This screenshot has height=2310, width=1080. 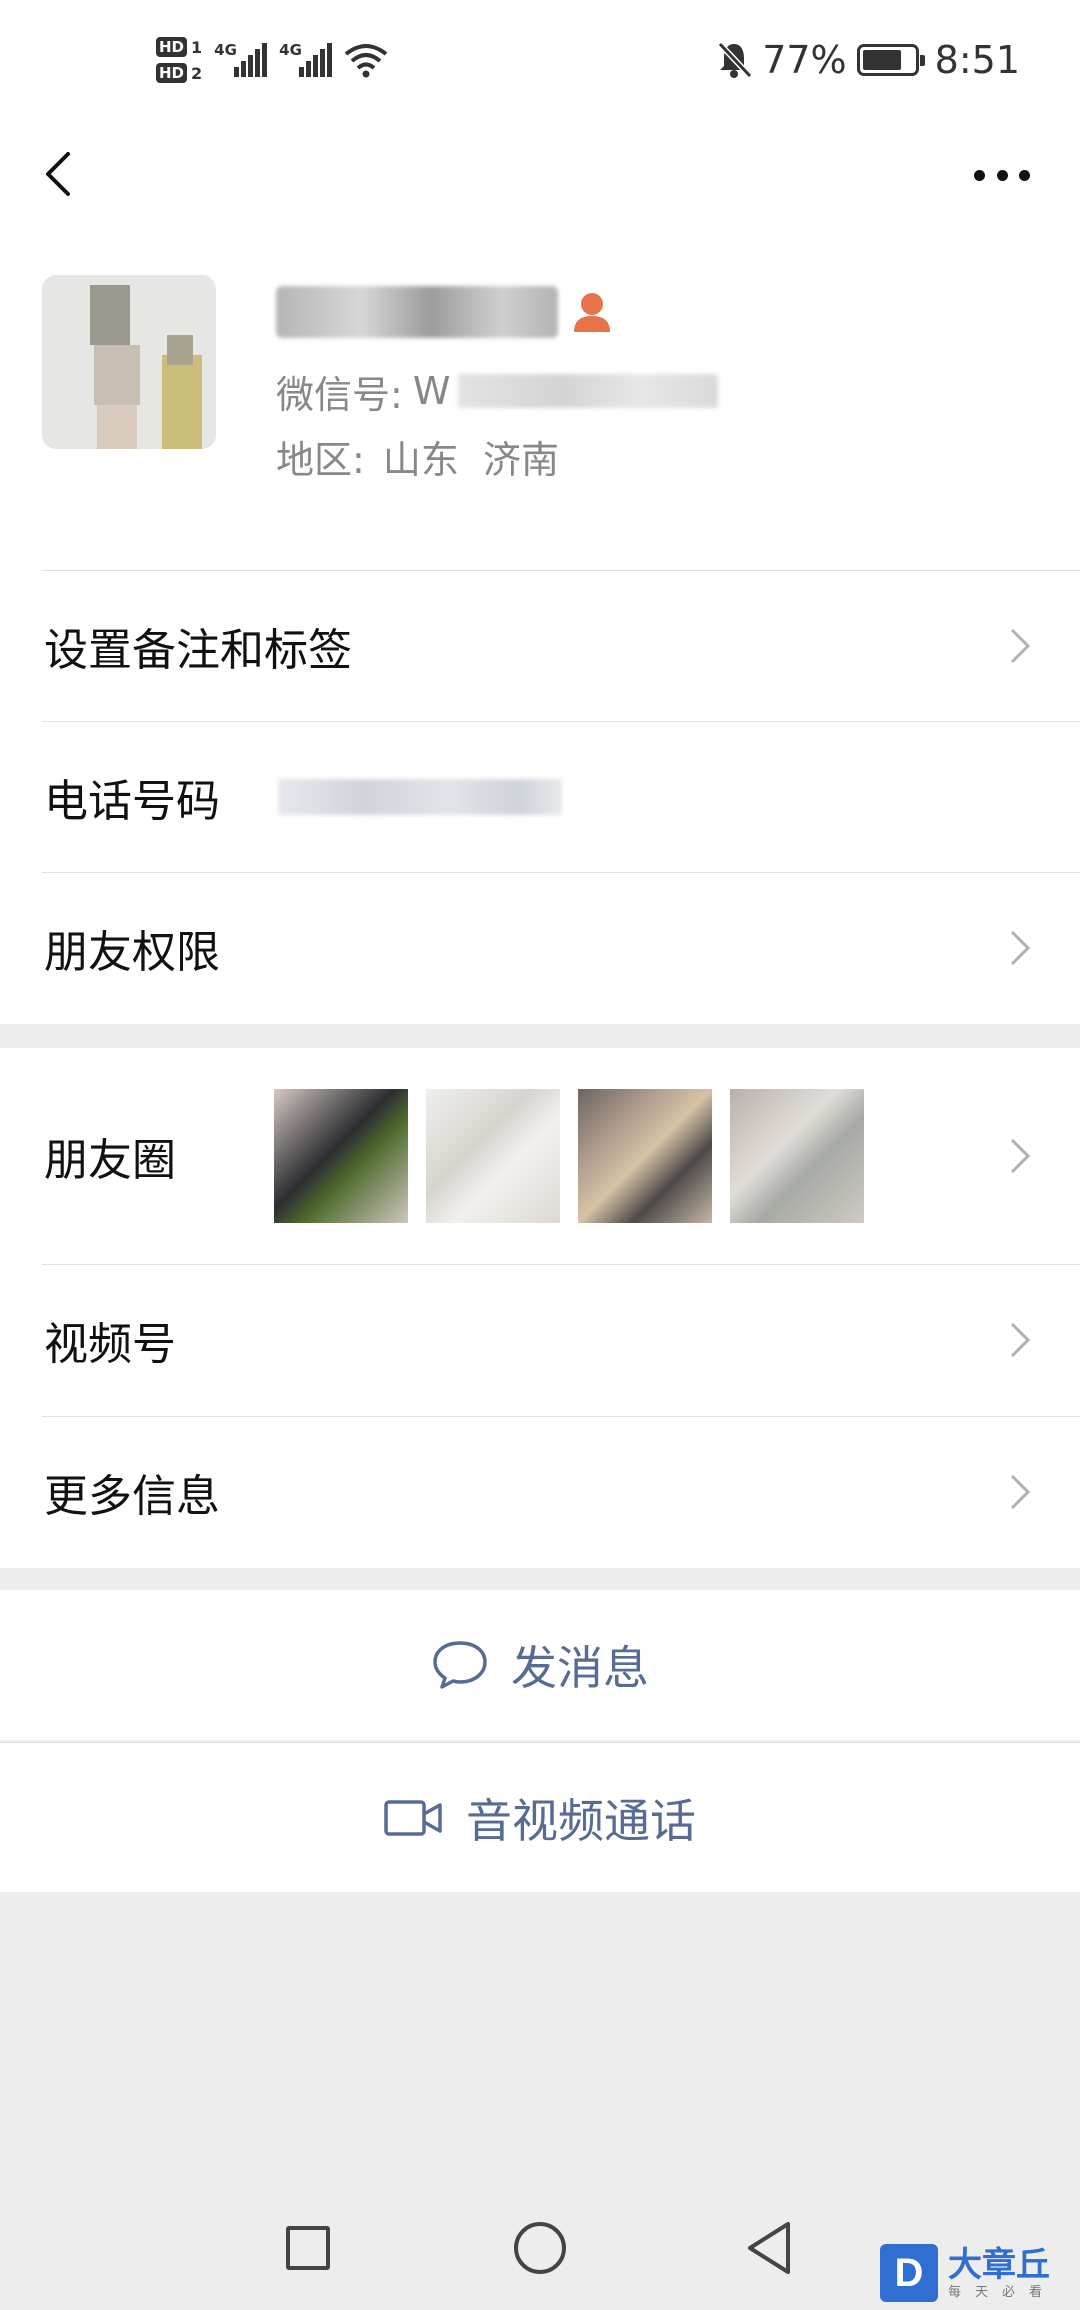 What do you see at coordinates (540, 948) in the screenshot?
I see `row-friend-permissions: 朋友权限` at bounding box center [540, 948].